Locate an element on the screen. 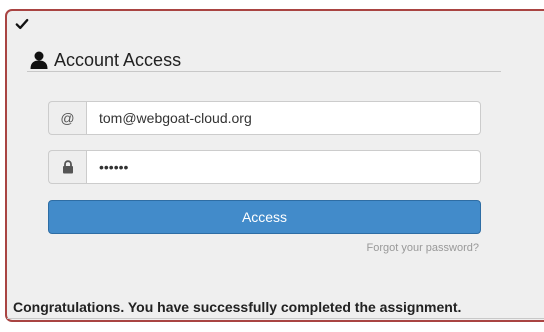 This screenshot has width=544, height=332. user-icon is located at coordinates (39, 60).